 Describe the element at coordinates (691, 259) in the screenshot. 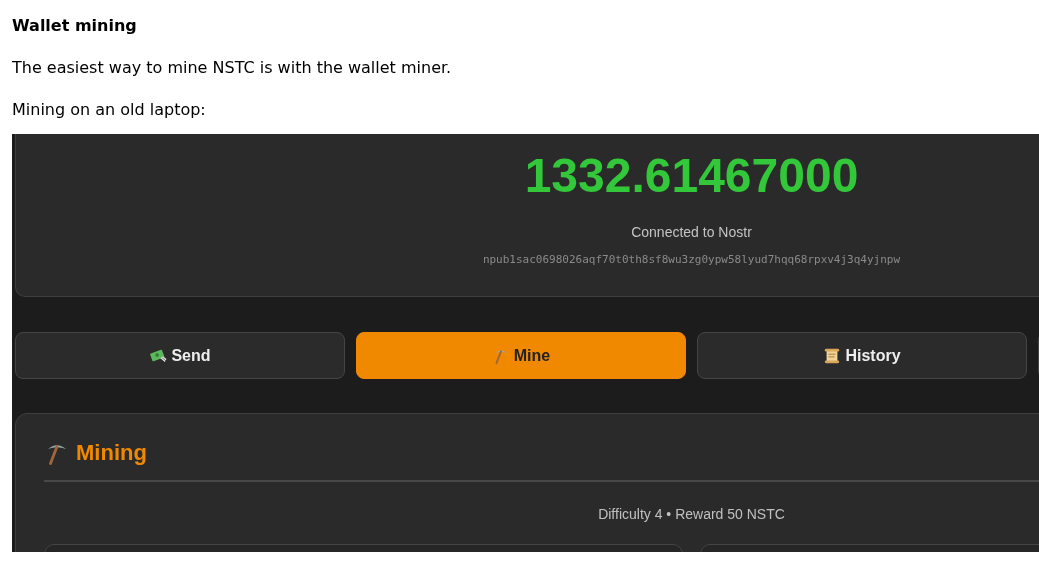

I see `public-key: npub1sac0698026aqf70t0th8sf8wu3zg0ypw58lyud7hqq68rpxv4j3q4yjnpw` at that location.